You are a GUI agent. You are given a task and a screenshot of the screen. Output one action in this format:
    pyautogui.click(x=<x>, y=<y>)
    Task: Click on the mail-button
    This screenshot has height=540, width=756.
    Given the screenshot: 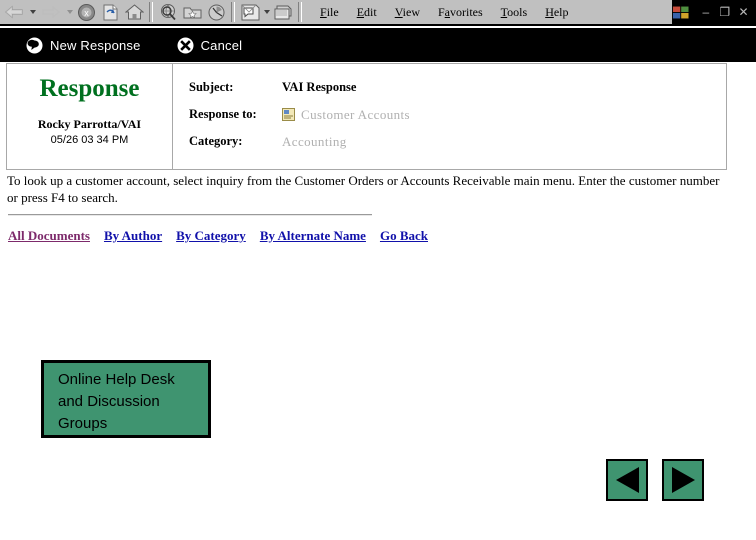 What is the action you would take?
    pyautogui.click(x=250, y=12)
    